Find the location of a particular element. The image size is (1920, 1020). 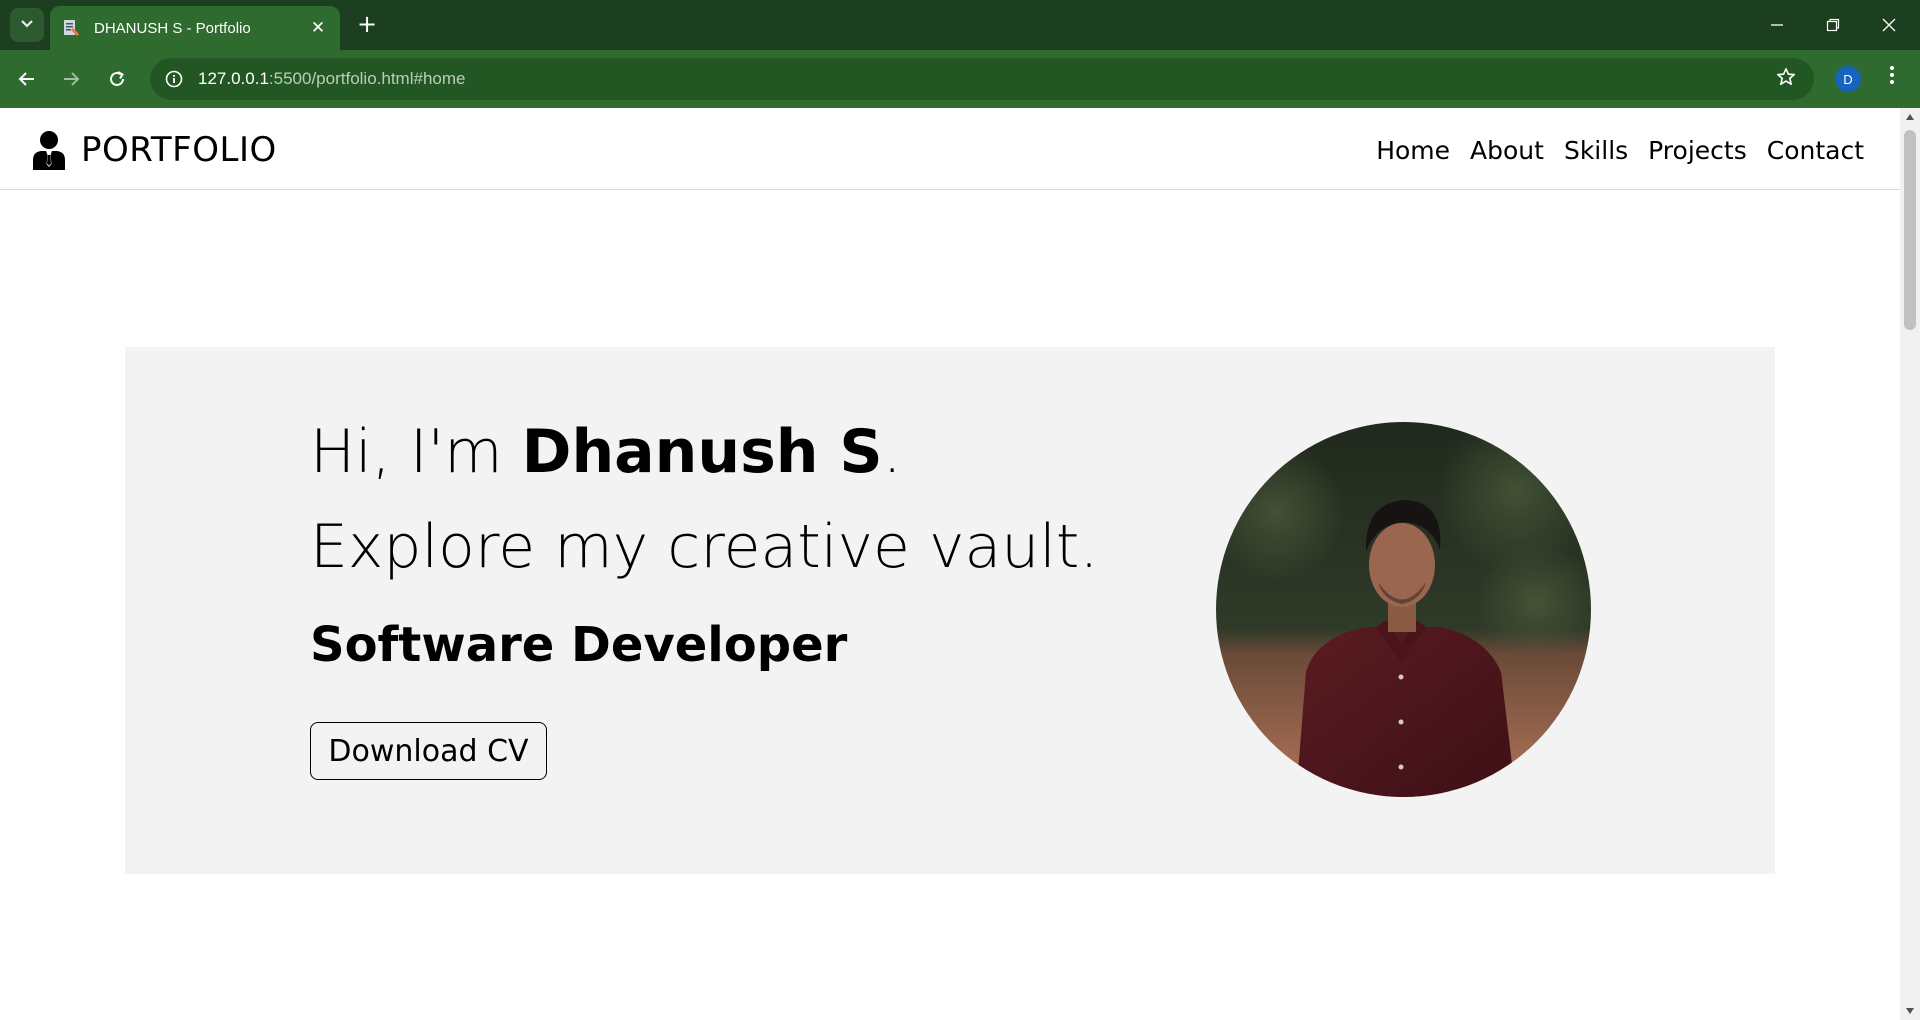

nav-home: Home is located at coordinates (1413, 150).